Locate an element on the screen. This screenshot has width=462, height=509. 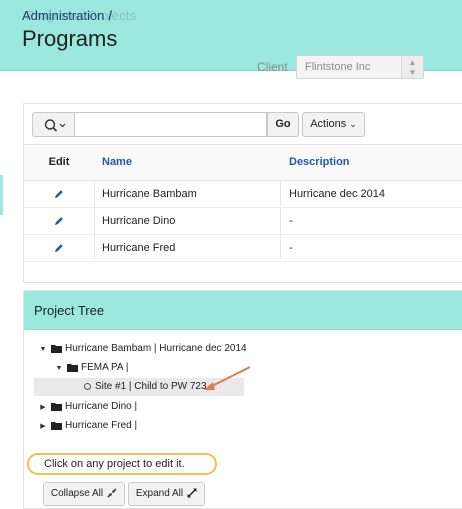
expand-all-button: Expand All is located at coordinates (166, 494).